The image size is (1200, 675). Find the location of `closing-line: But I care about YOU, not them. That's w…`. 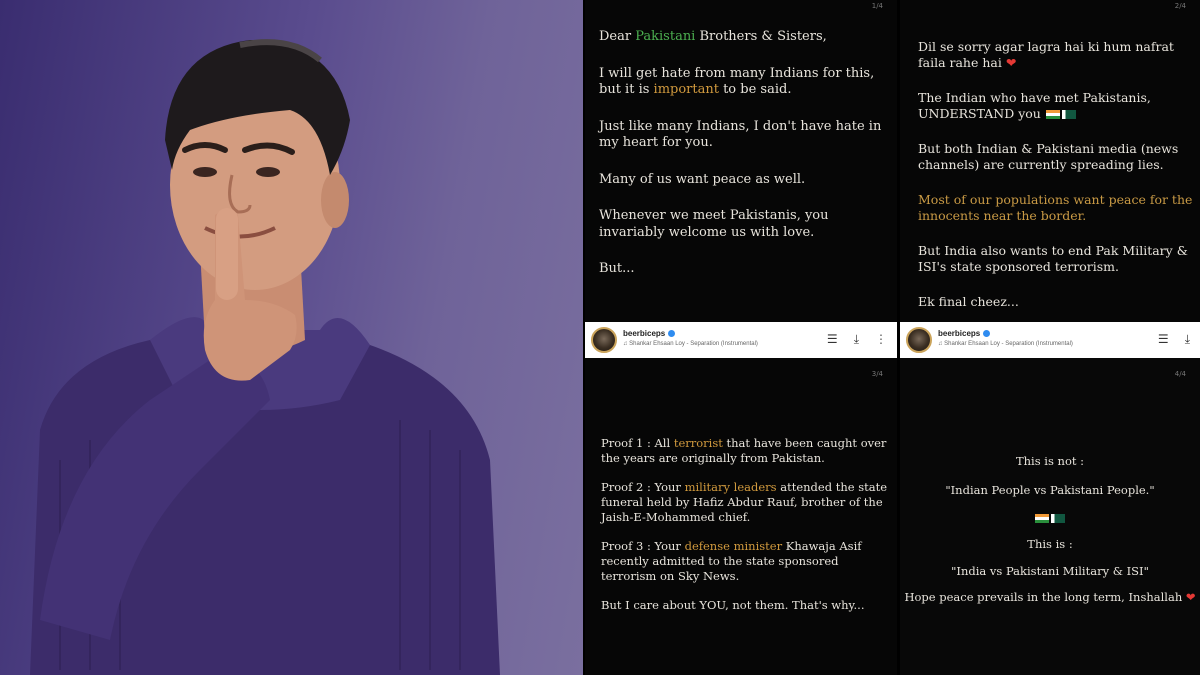

closing-line: But I care about YOU, not them. That's w… is located at coordinates (733, 605).